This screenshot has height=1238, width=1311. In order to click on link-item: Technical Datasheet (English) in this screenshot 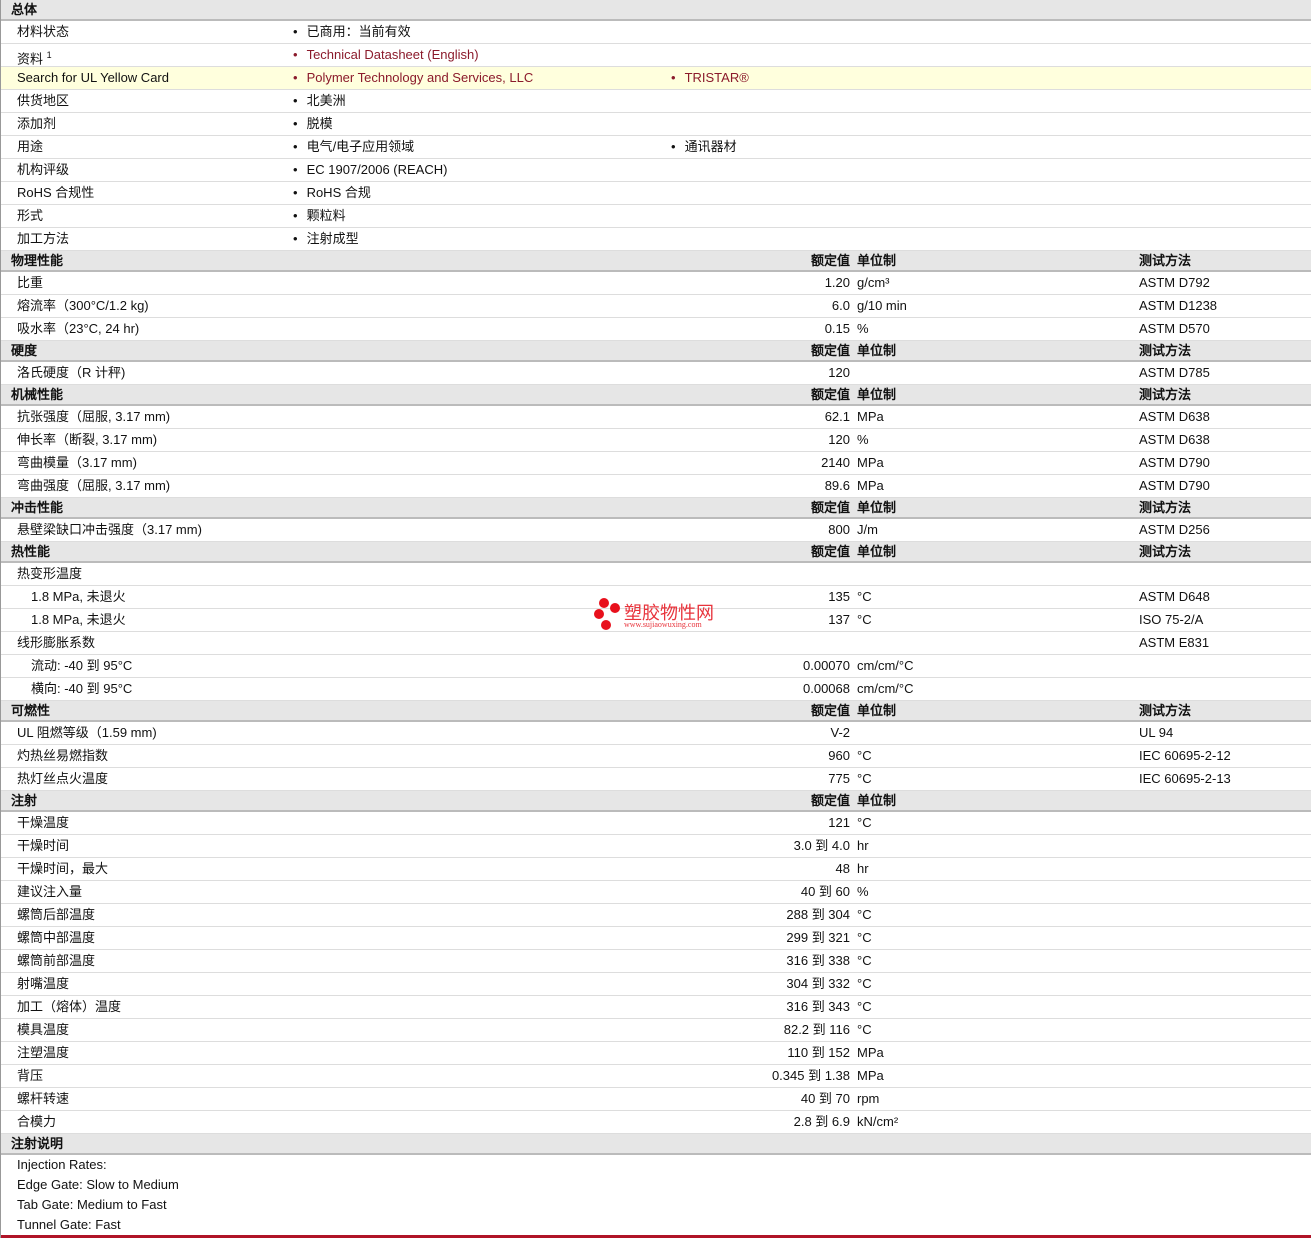, I will do `click(386, 55)`.